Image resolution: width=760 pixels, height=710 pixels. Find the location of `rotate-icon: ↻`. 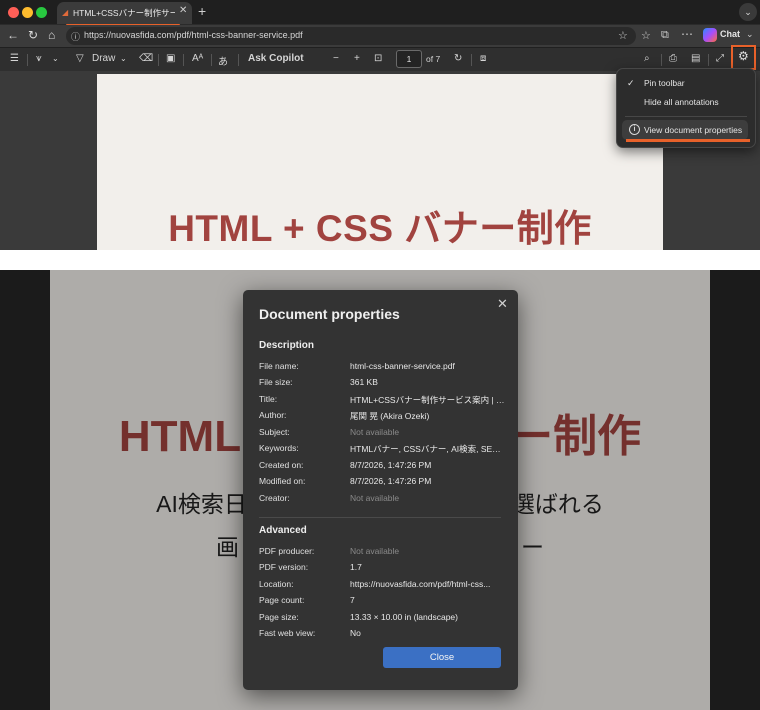

rotate-icon: ↻ is located at coordinates (458, 58).